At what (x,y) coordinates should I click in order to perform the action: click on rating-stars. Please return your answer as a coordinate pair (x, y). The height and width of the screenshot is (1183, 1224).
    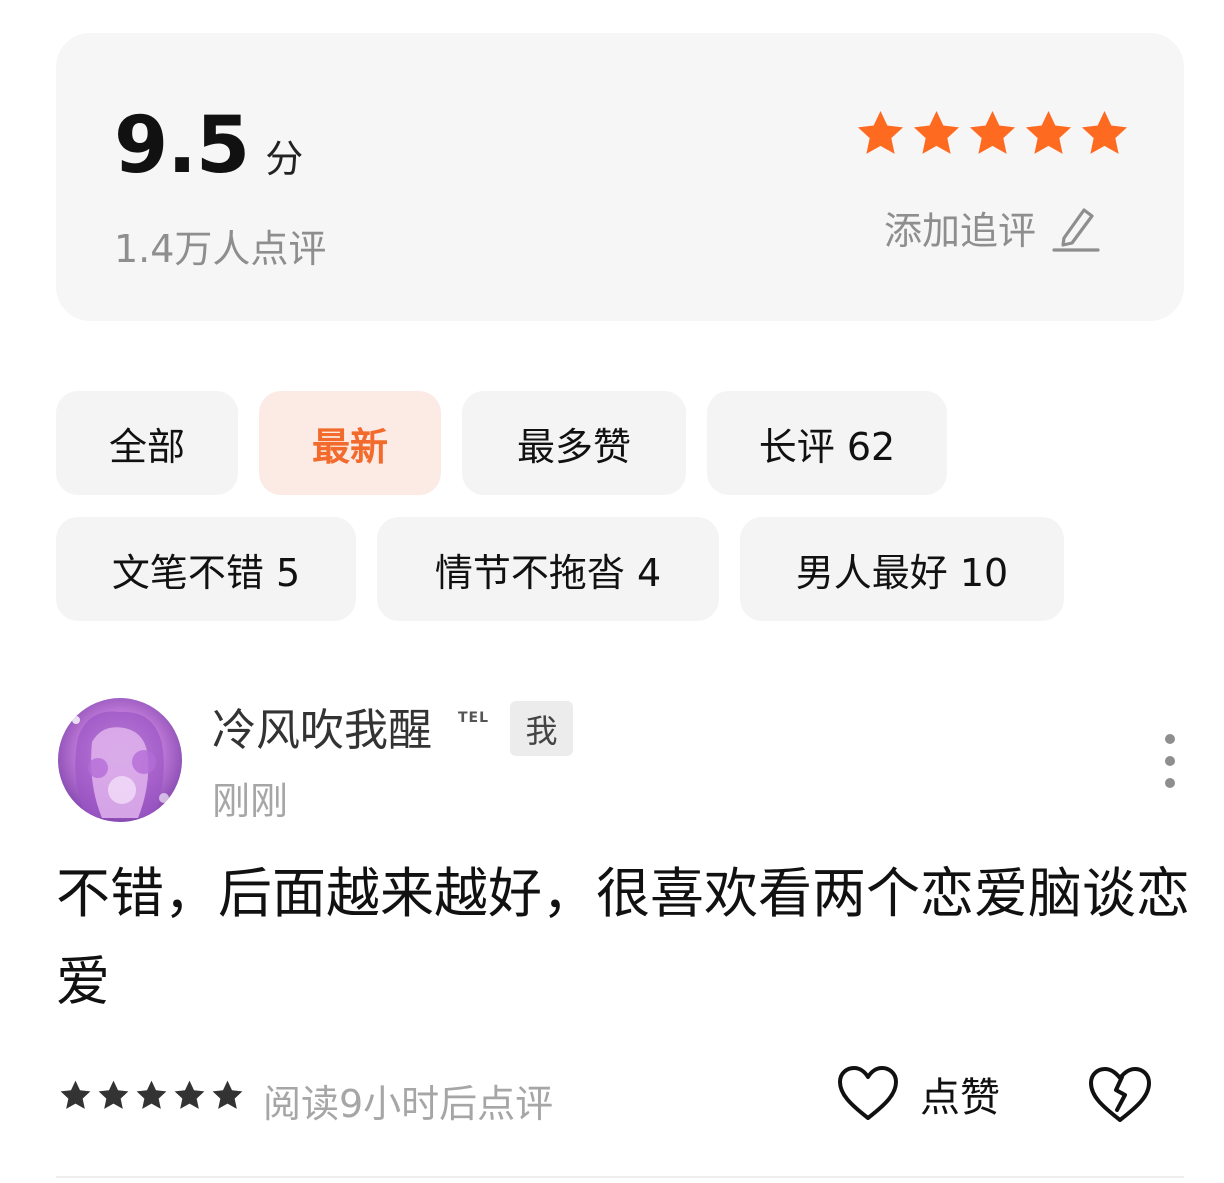
    Looking at the image, I should click on (992, 133).